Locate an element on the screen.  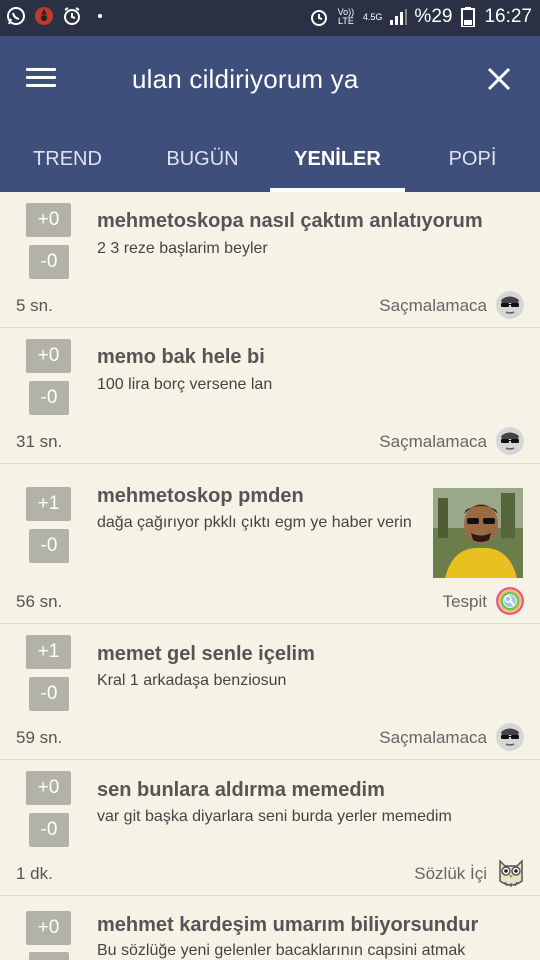
entry-title: mehmetoskop pmden is located at coordinates (200, 496).